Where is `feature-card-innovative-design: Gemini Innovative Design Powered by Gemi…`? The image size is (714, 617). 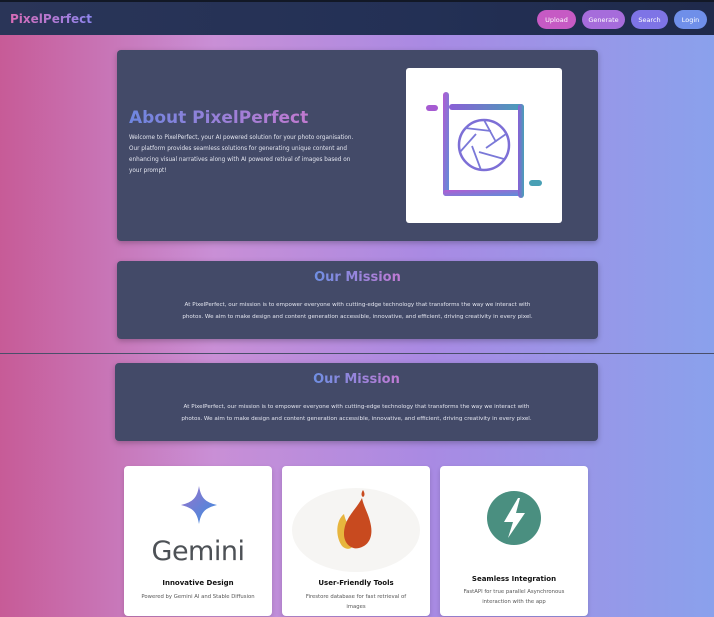 feature-card-innovative-design: Gemini Innovative Design Powered by Gemi… is located at coordinates (198, 541).